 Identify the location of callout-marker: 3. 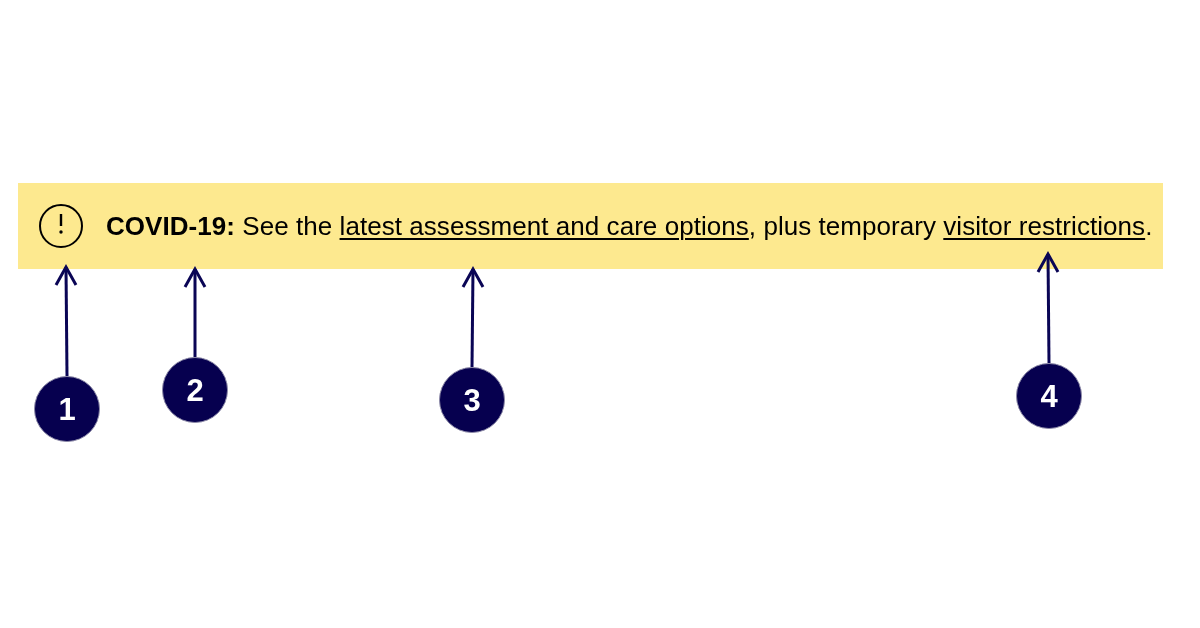
(472, 400).